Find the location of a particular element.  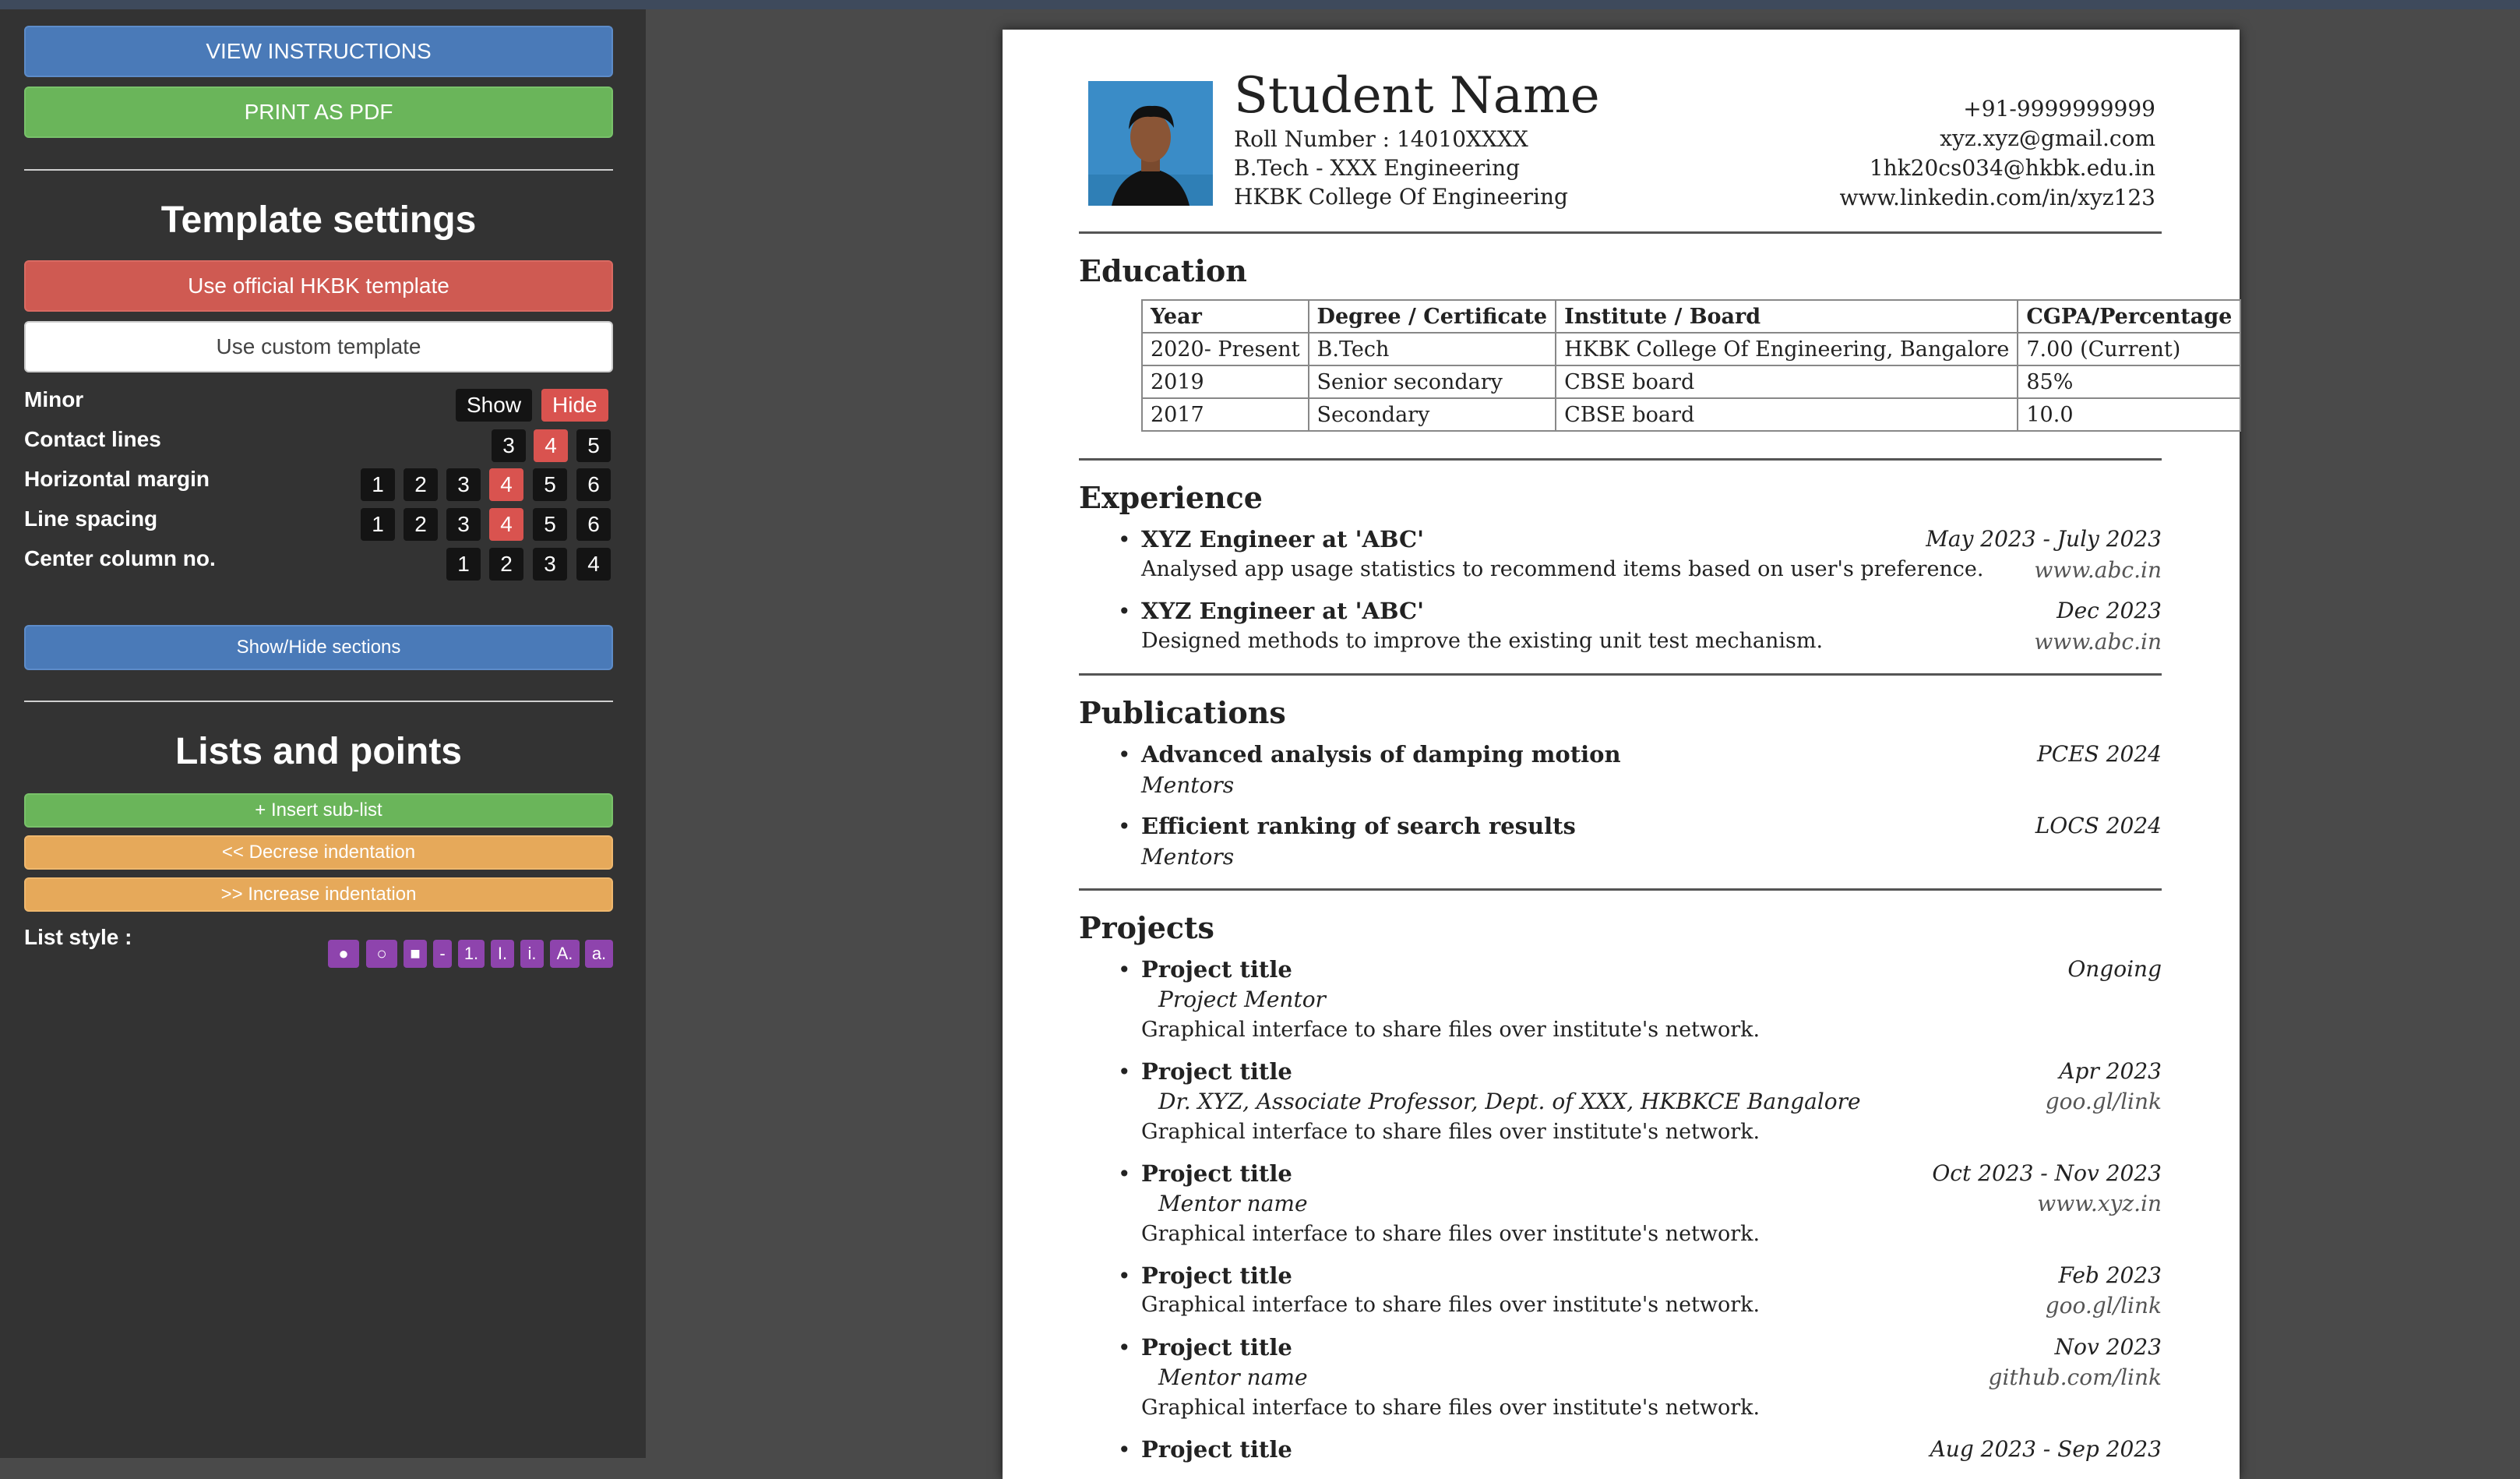

center-column-option-2: 2 is located at coordinates (506, 565).